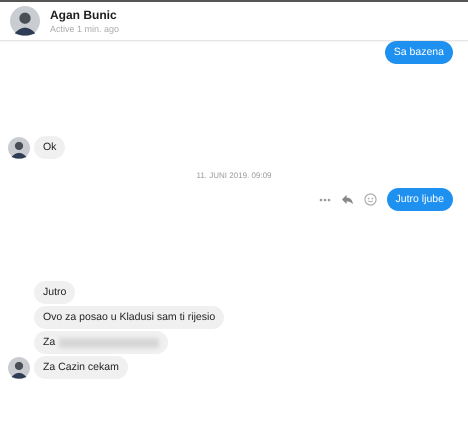  What do you see at coordinates (370, 199) in the screenshot?
I see `emoji-icon` at bounding box center [370, 199].